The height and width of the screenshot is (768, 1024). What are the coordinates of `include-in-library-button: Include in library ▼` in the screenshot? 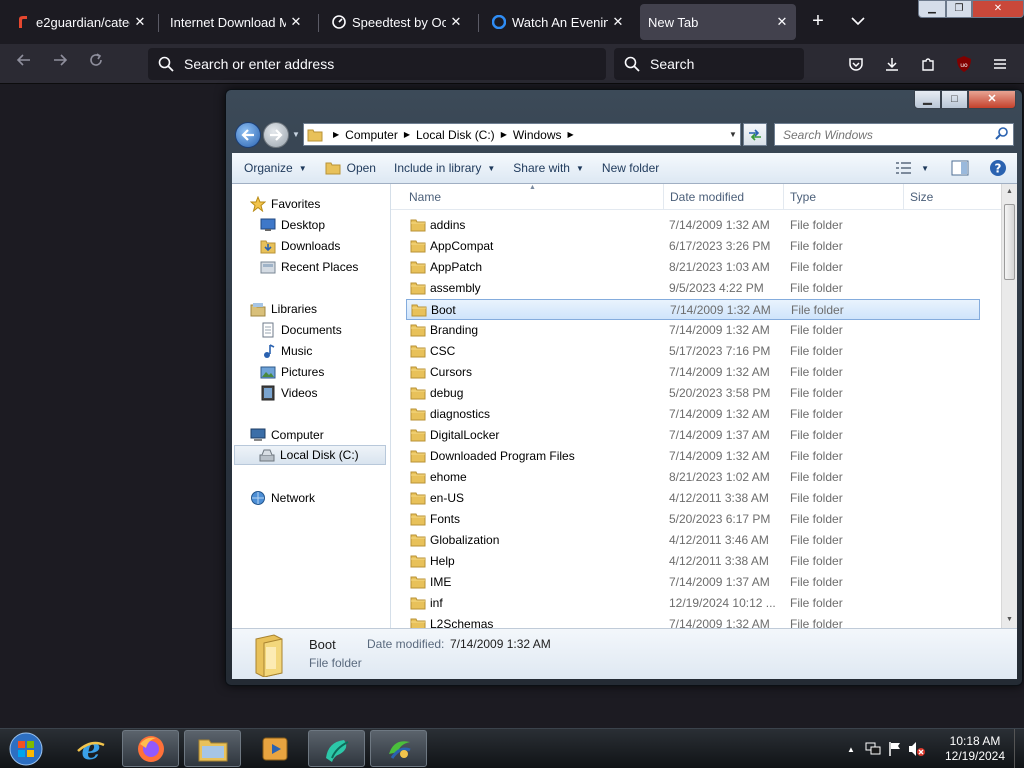 It's located at (444, 168).